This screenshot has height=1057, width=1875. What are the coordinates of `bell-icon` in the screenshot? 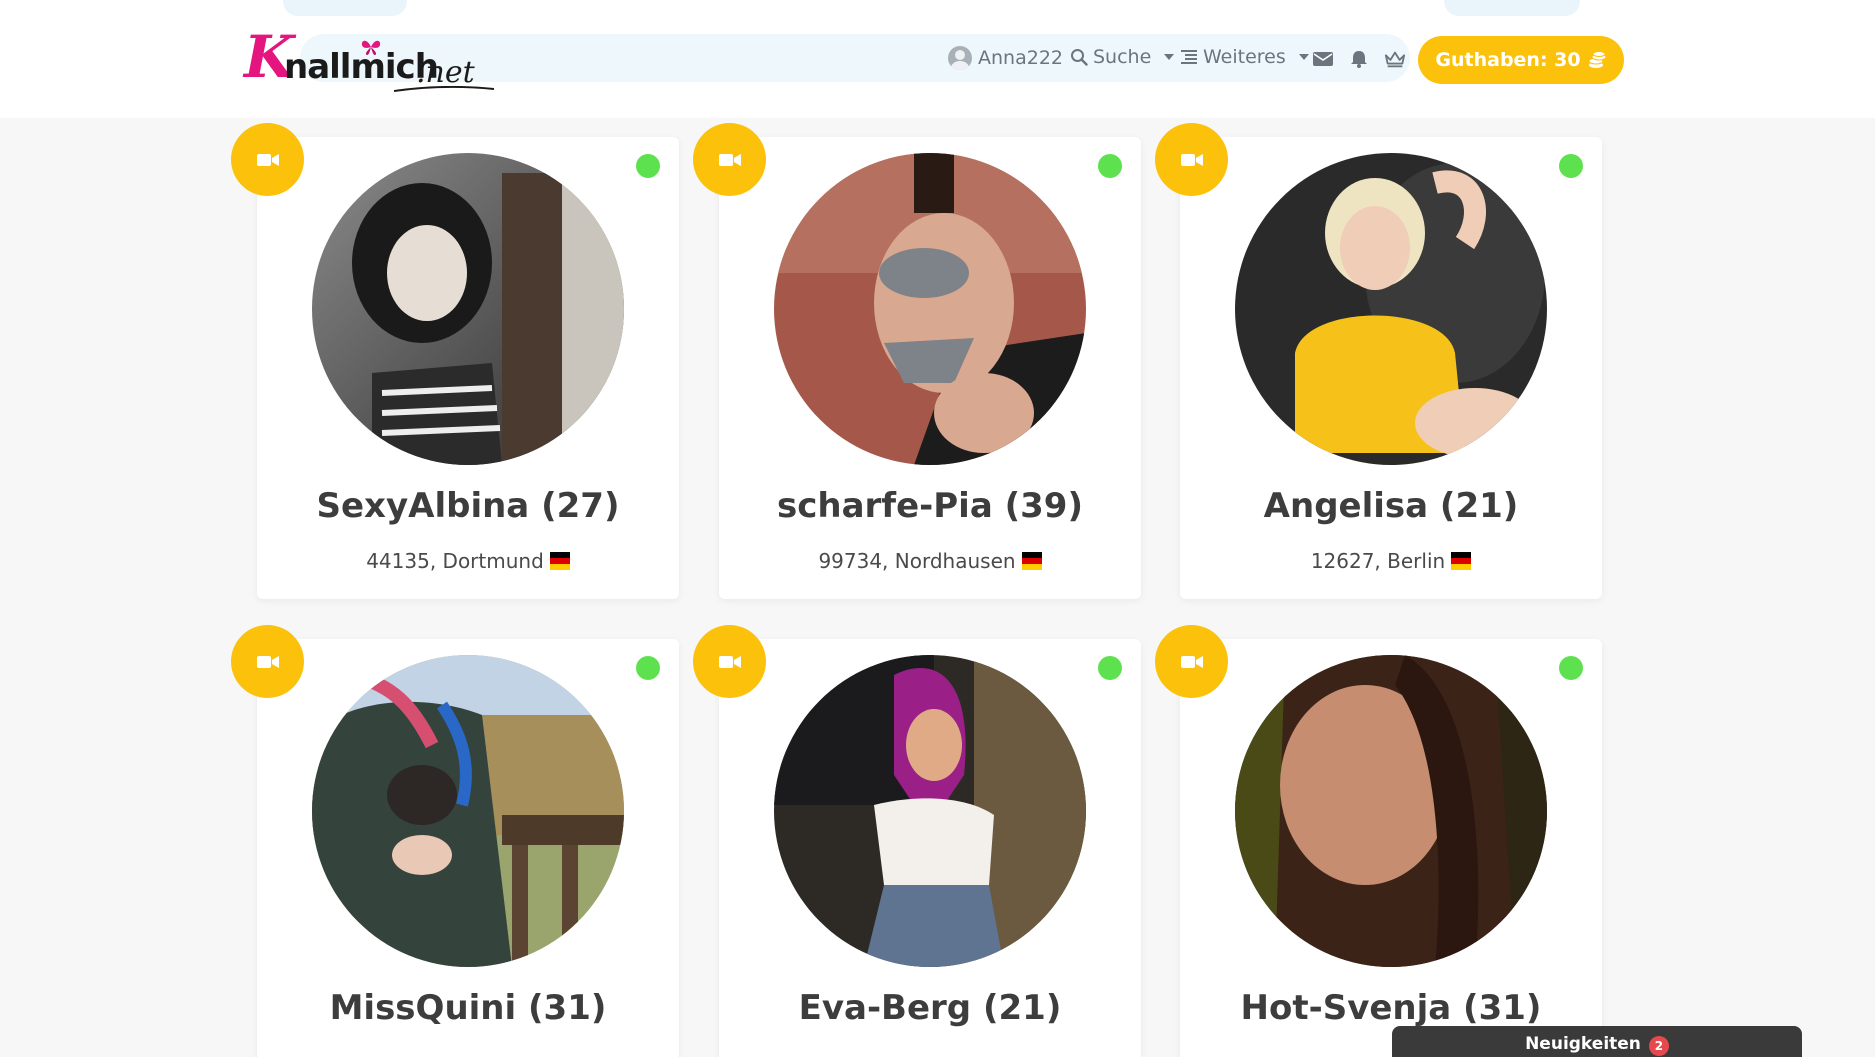 It's located at (1359, 59).